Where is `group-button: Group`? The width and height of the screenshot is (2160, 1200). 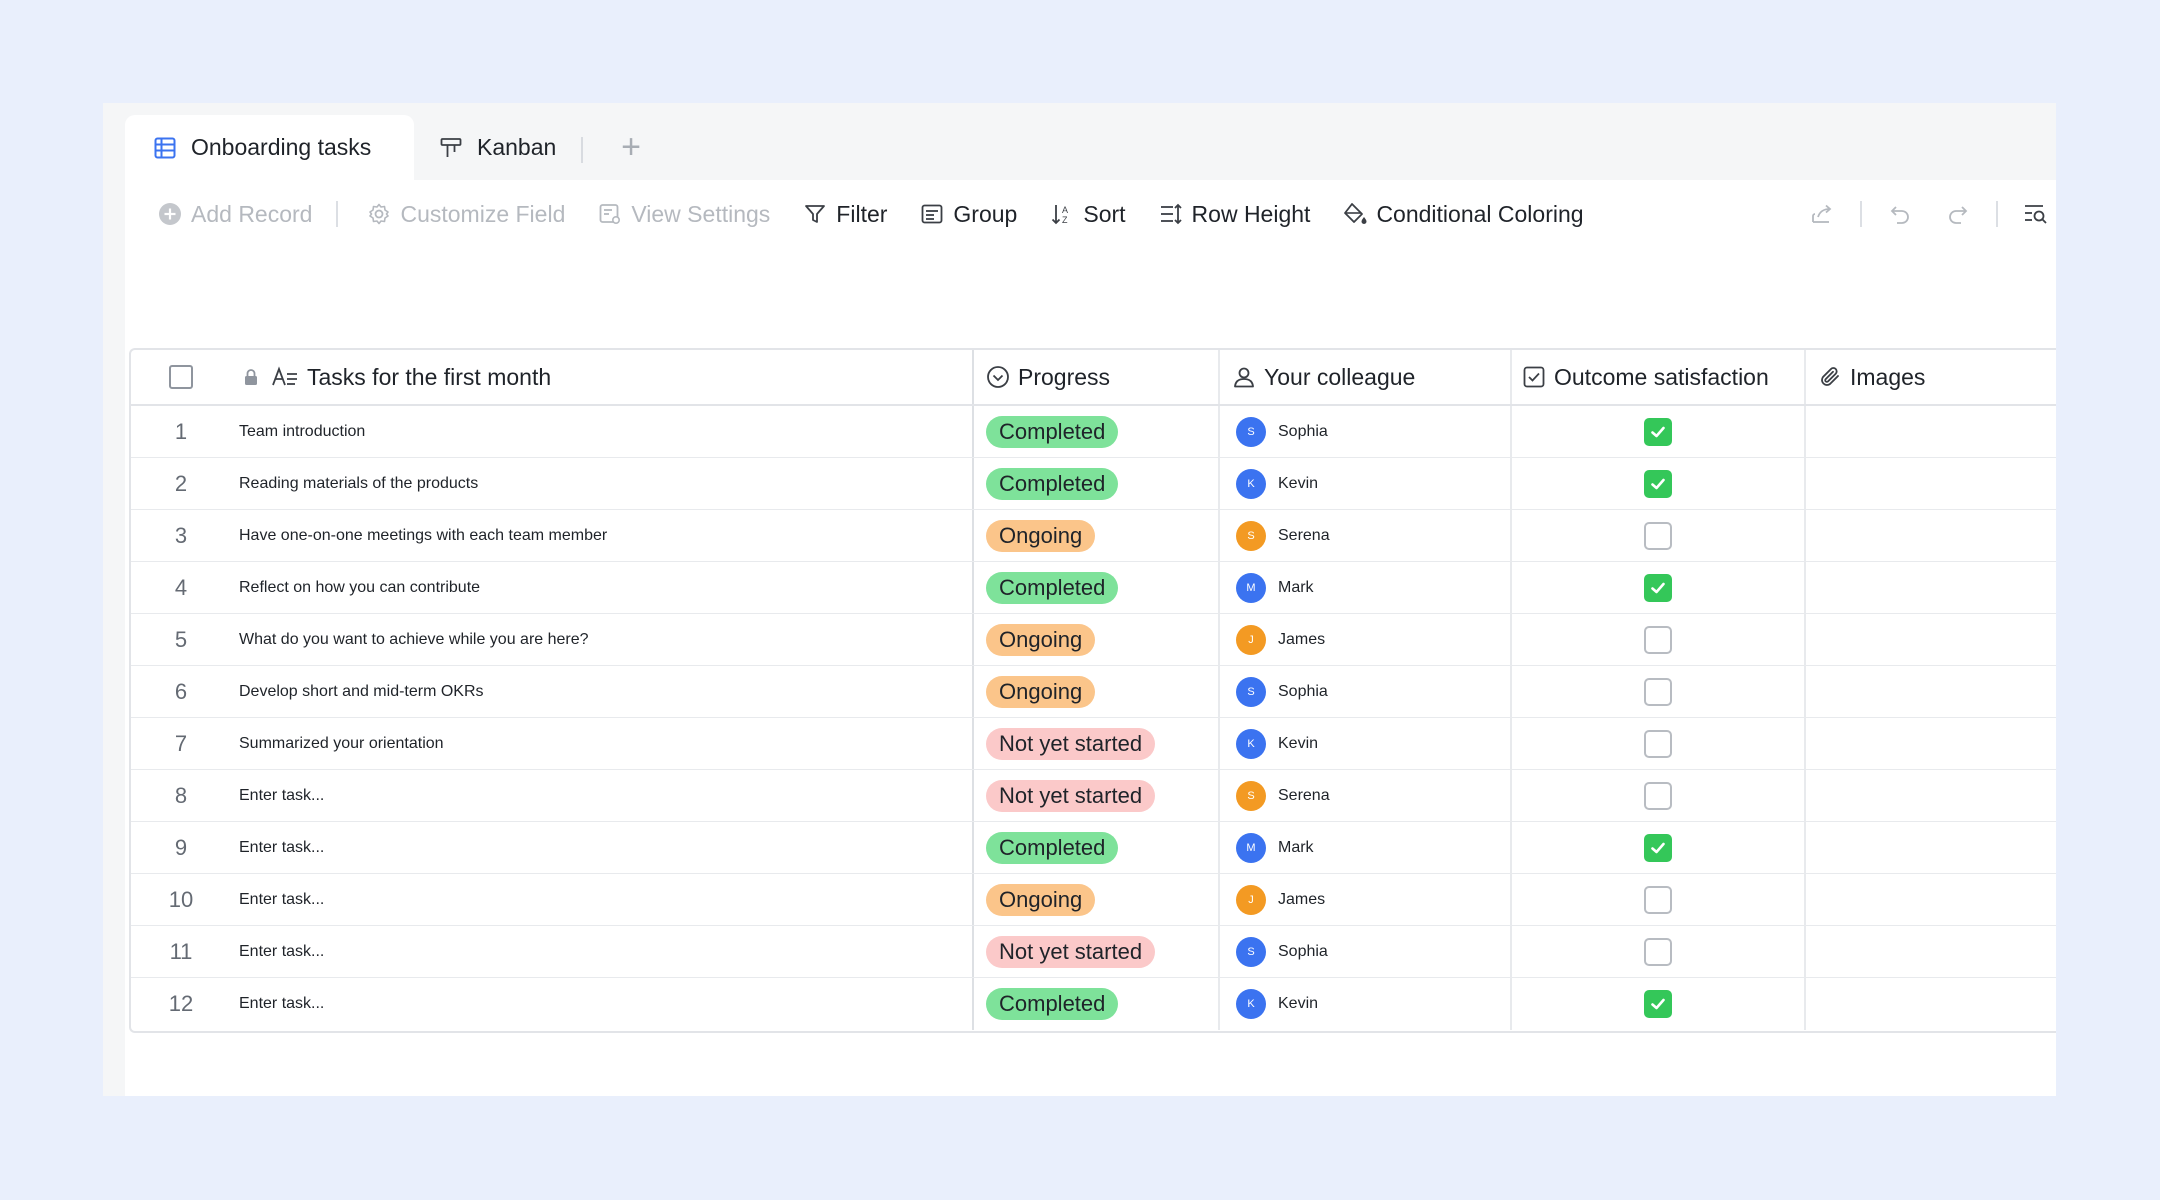 group-button: Group is located at coordinates (968, 214).